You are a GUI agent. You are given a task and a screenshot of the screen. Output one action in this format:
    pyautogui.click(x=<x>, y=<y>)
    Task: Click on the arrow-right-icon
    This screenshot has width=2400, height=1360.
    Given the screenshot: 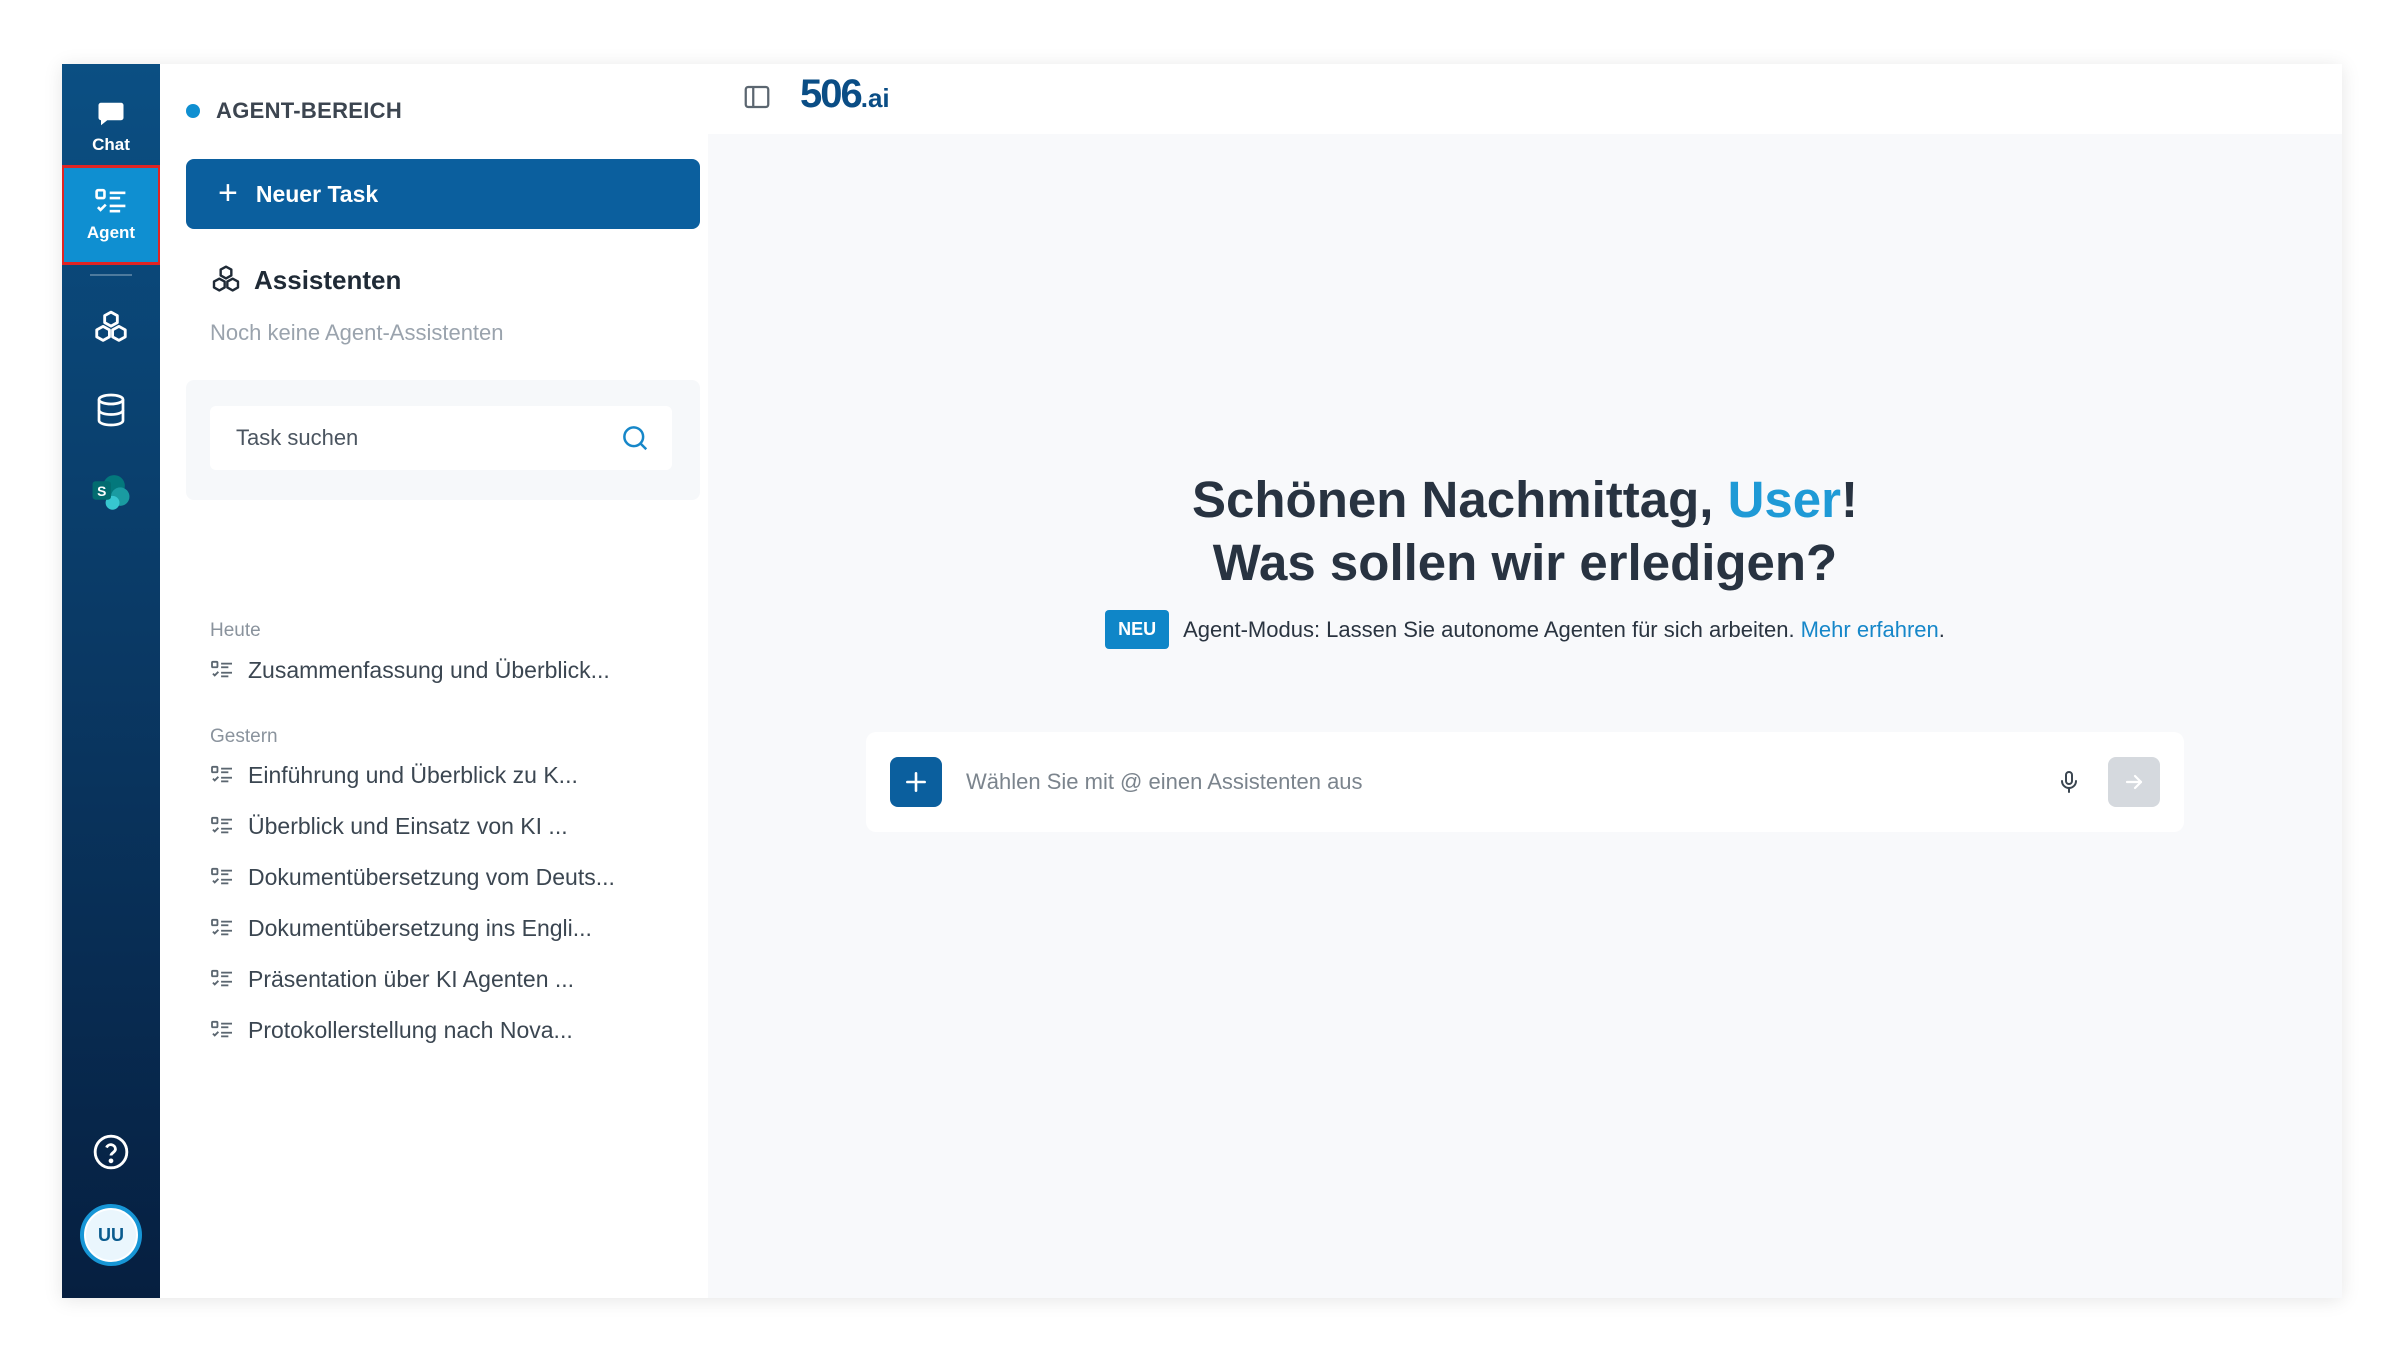 What is the action you would take?
    pyautogui.click(x=2134, y=782)
    